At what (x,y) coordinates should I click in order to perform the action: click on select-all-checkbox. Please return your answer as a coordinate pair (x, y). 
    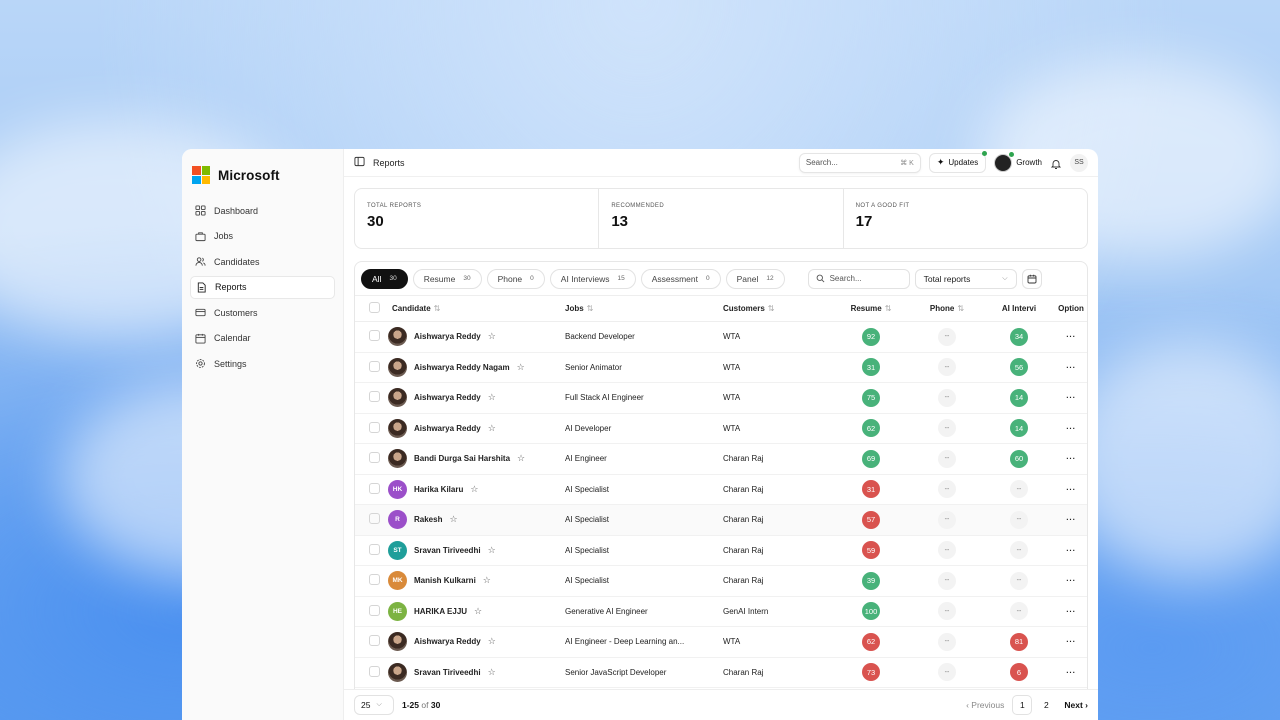
    Looking at the image, I should click on (374, 307).